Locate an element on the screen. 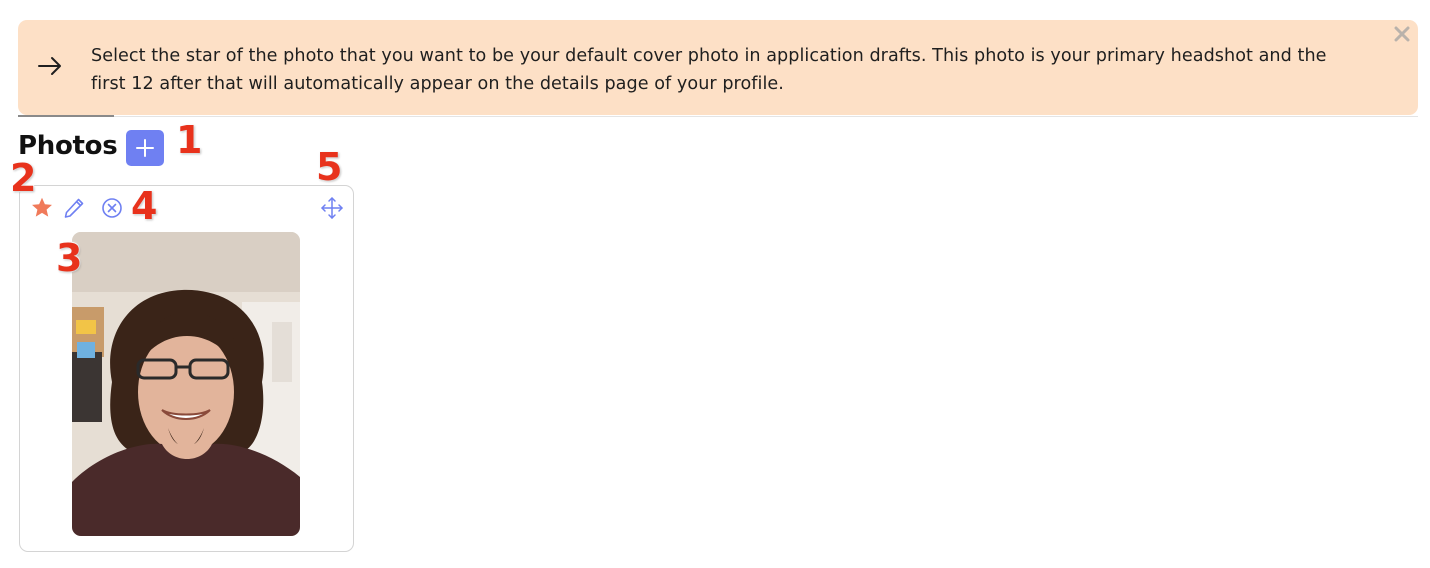  pencil-icon is located at coordinates (74, 208).